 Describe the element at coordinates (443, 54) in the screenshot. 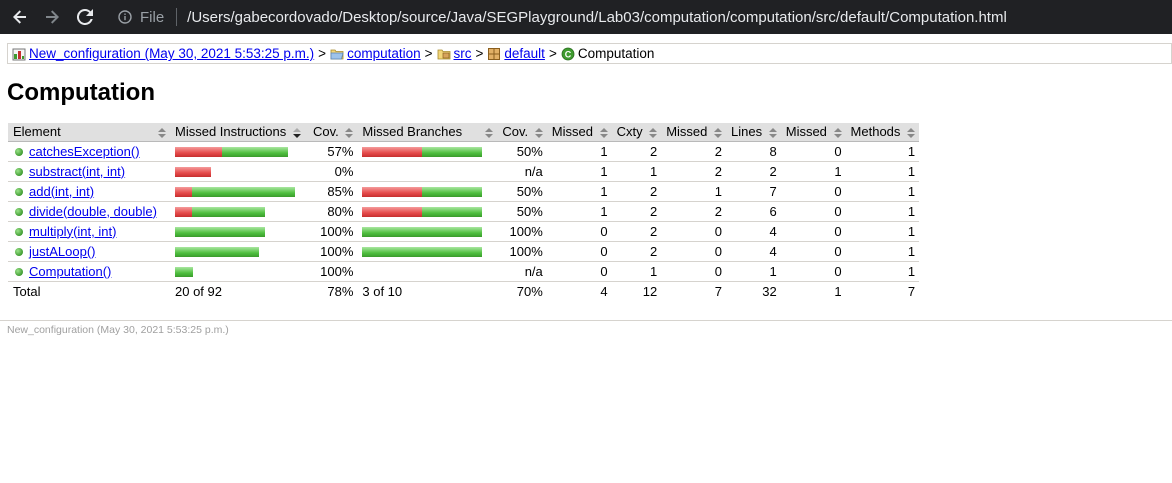

I see `package-folder-icon` at that location.